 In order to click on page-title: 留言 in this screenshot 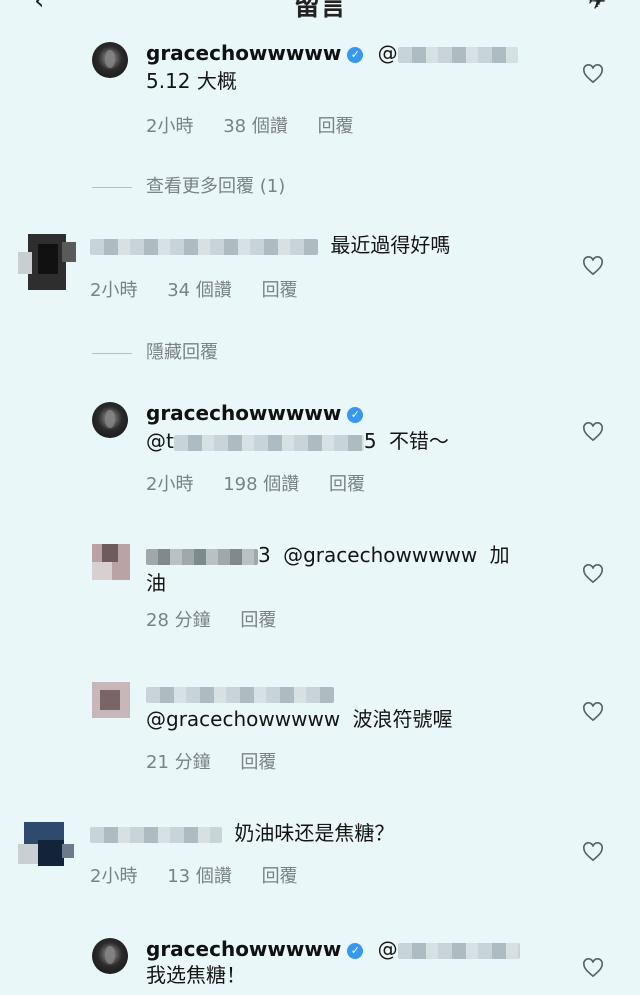, I will do `click(319, 11)`.